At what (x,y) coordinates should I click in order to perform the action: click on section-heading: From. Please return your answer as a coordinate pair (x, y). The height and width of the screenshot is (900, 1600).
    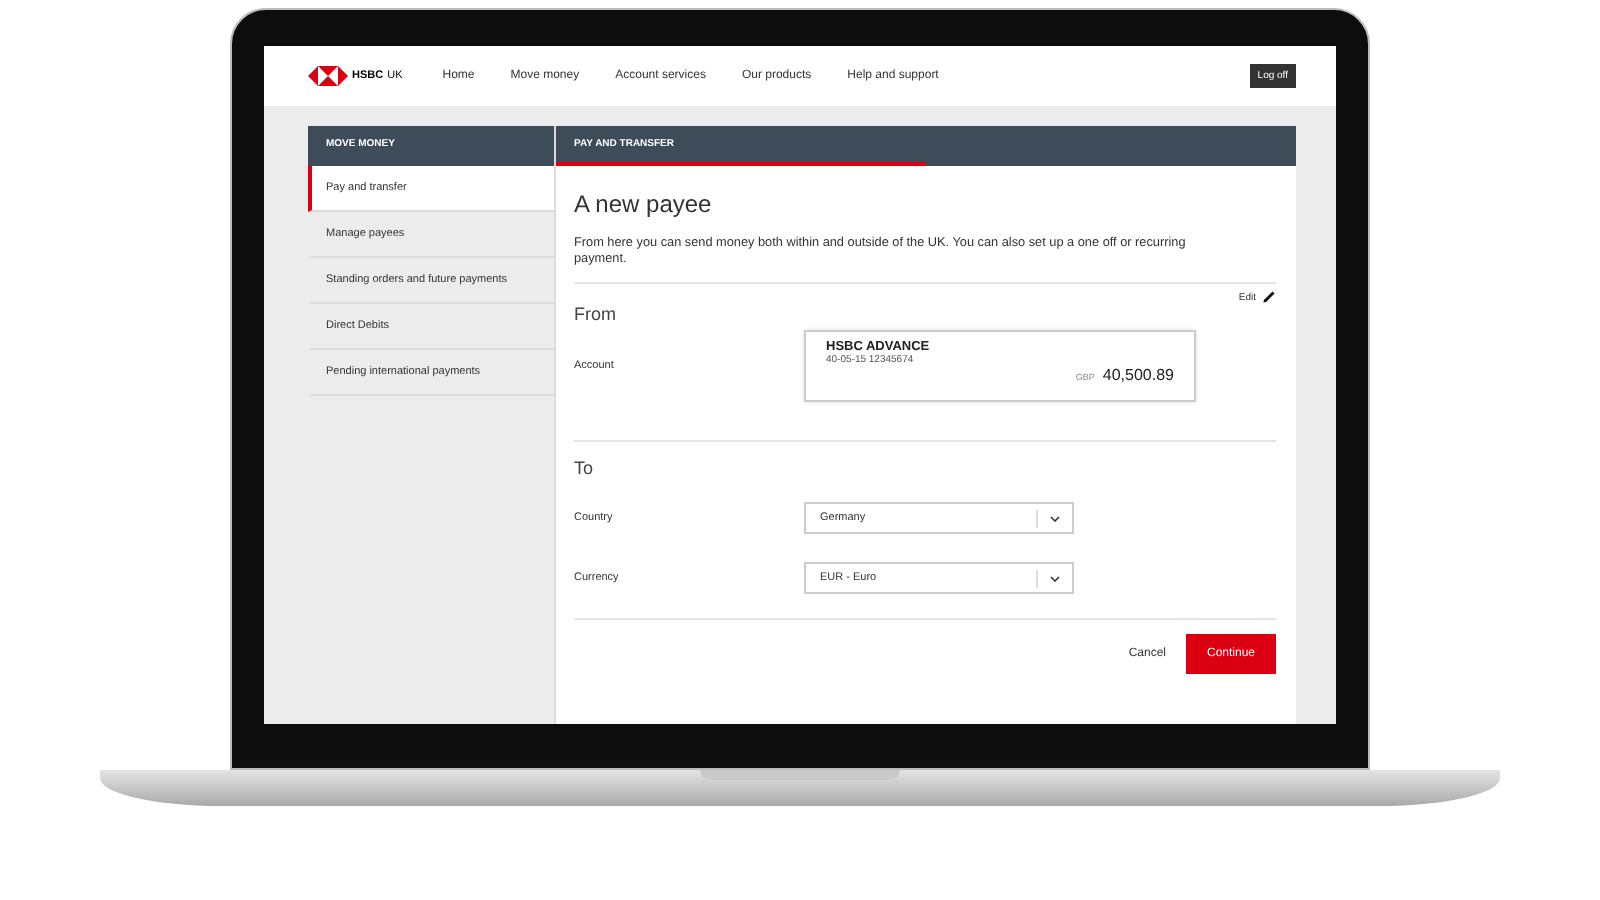
    Looking at the image, I should click on (596, 314).